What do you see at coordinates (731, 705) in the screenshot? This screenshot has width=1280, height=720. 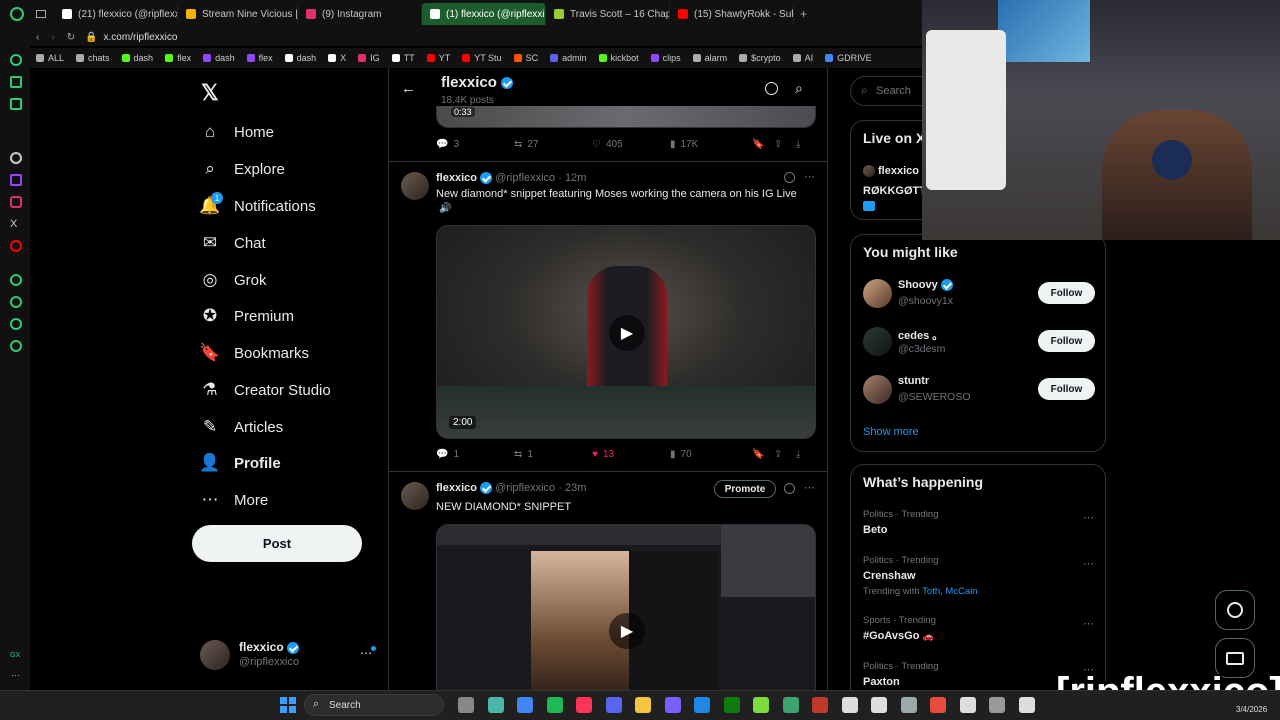 I see `xbox-icon` at bounding box center [731, 705].